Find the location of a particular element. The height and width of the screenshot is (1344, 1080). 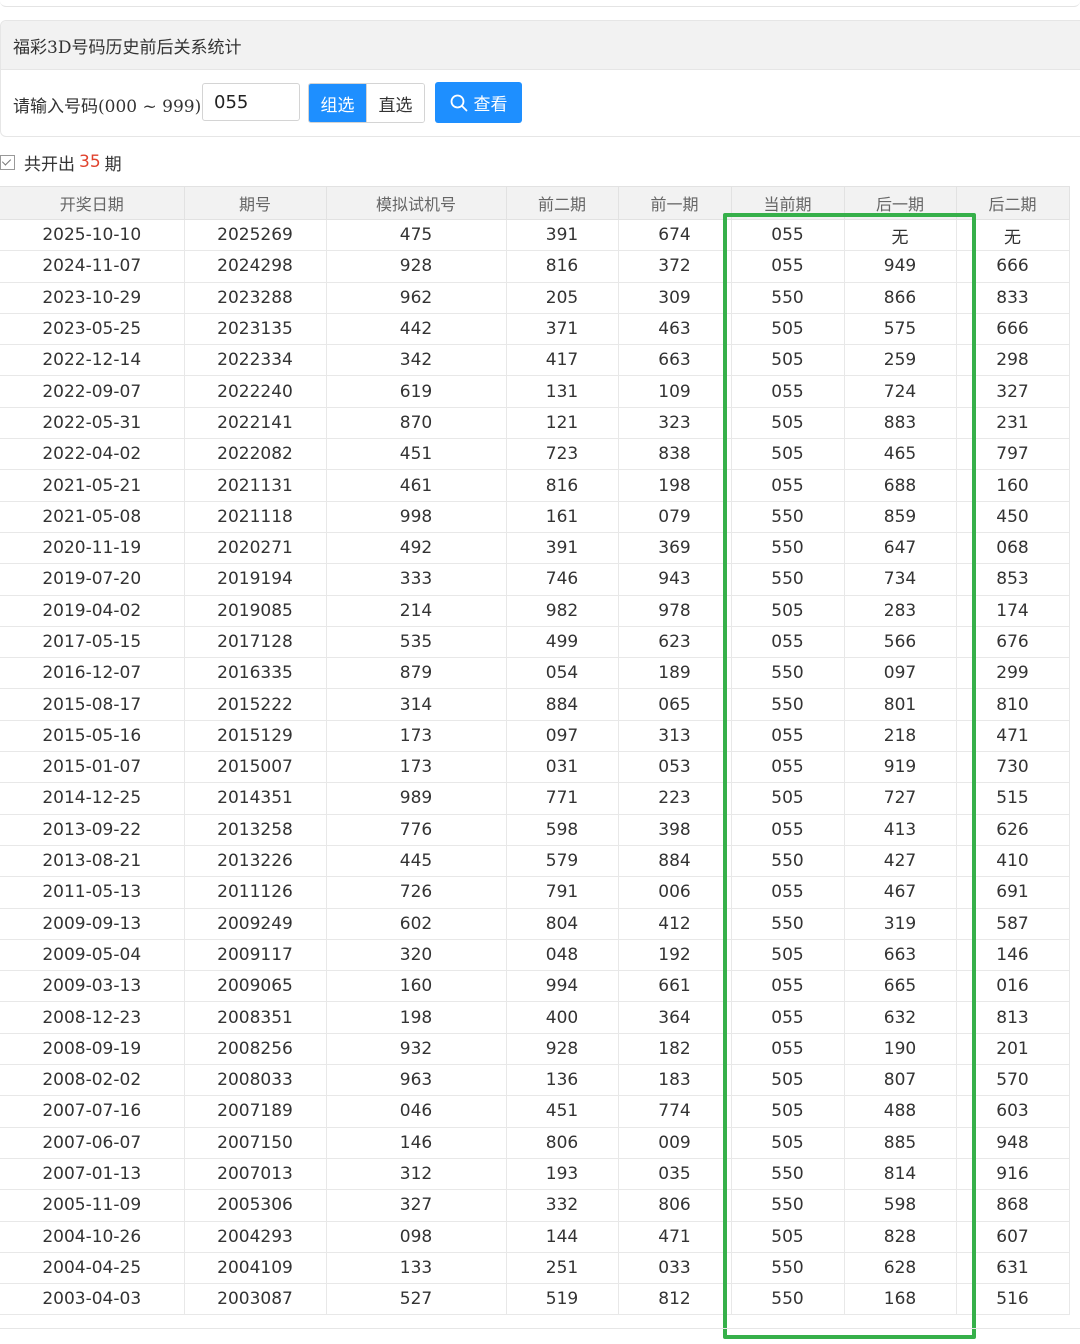

table-cell: 259 is located at coordinates (900, 360).